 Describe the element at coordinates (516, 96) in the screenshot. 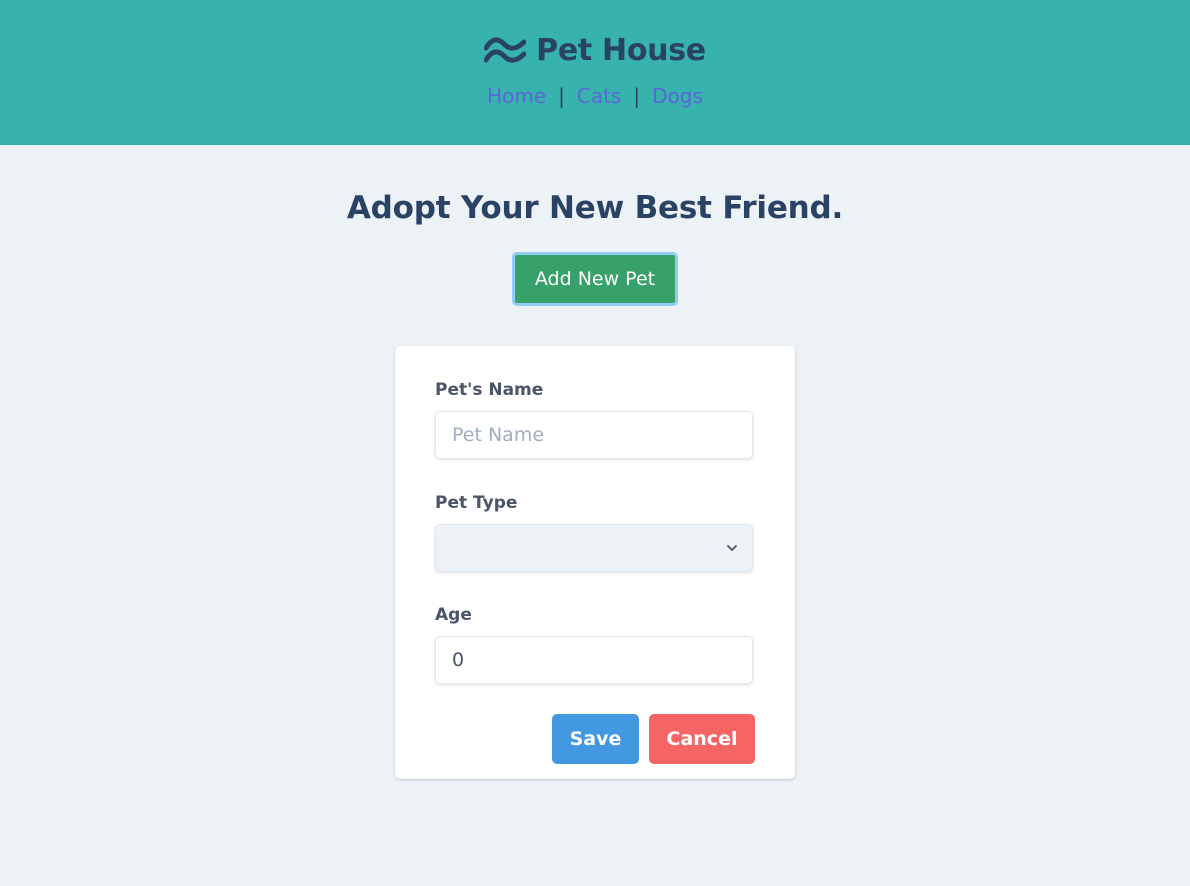

I see `nav-link-home: Home` at that location.